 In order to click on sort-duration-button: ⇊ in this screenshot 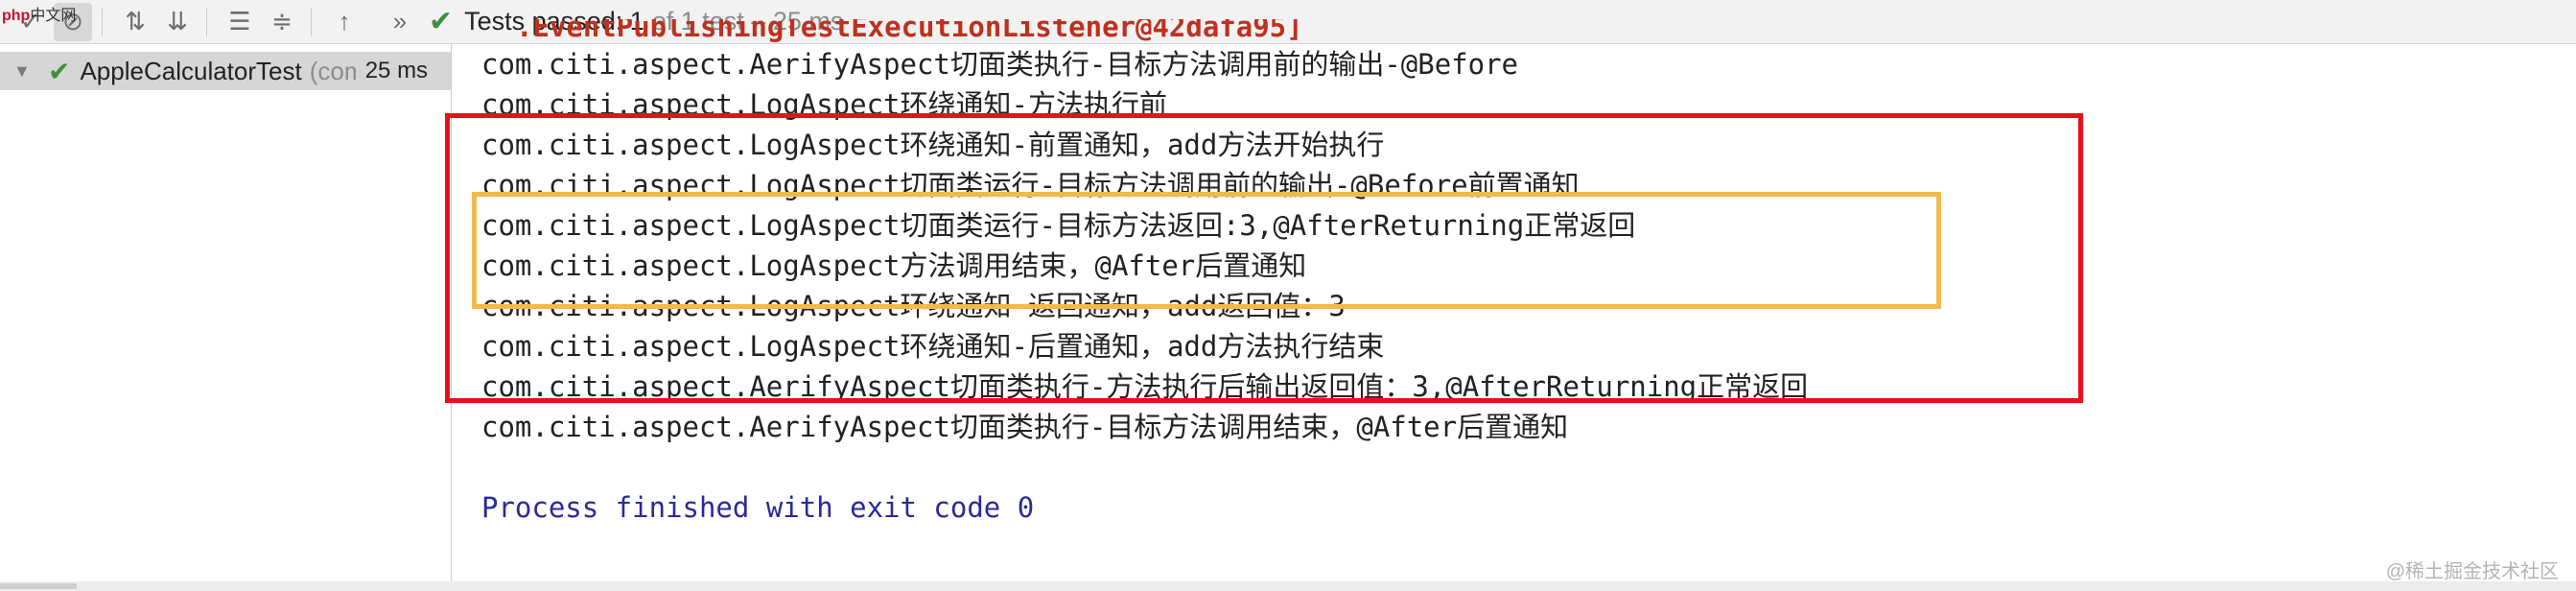, I will do `click(177, 22)`.